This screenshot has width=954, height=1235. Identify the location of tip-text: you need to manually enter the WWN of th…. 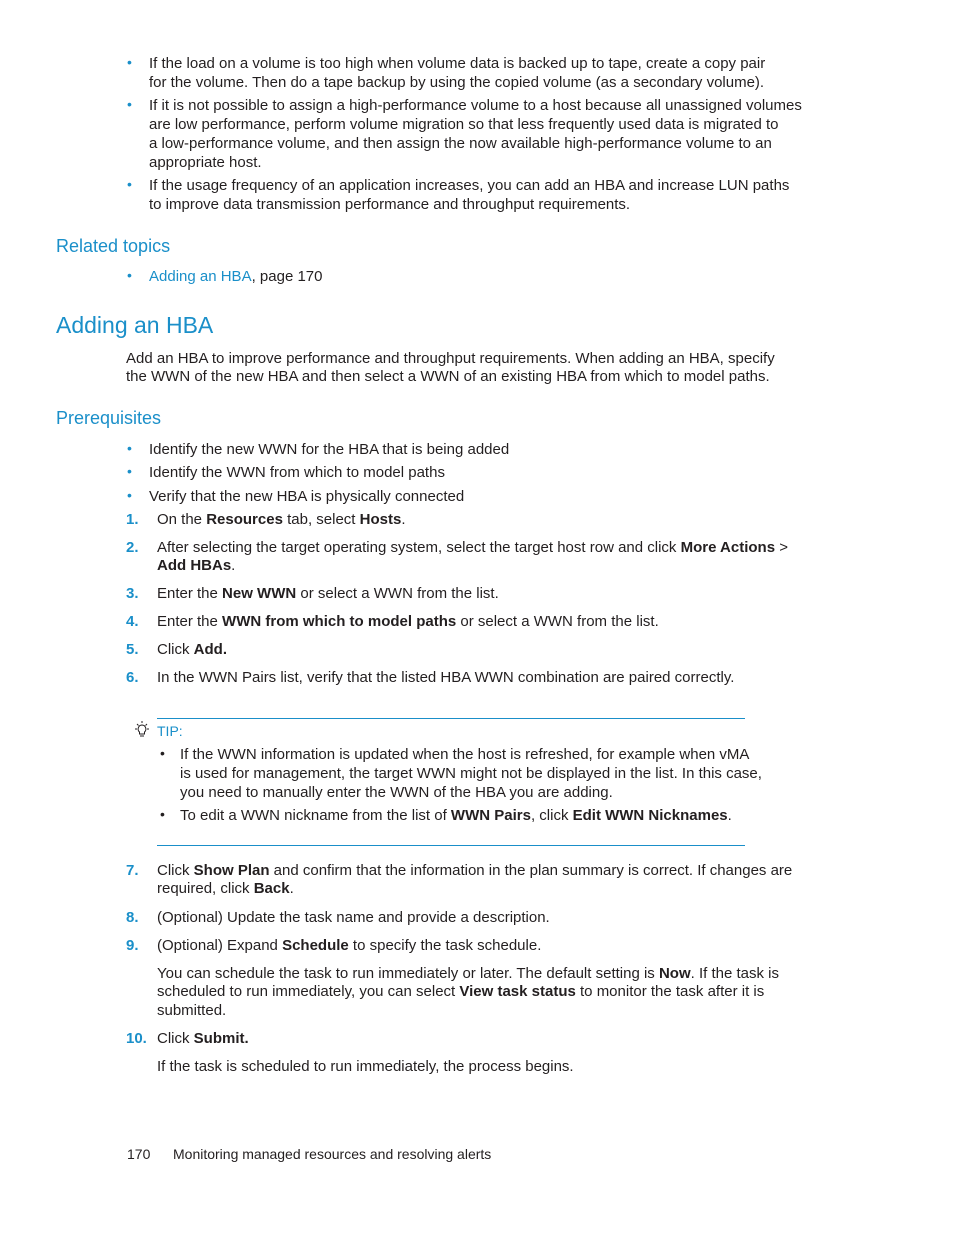
(396, 792).